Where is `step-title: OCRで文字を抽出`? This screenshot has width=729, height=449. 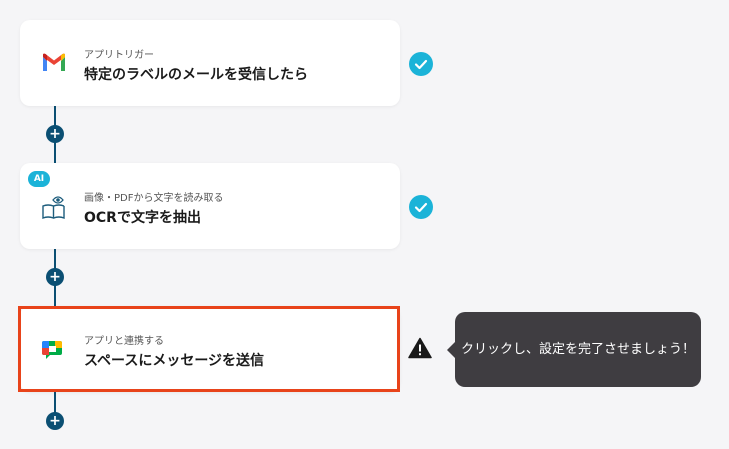
step-title: OCRで文字を抽出 is located at coordinates (142, 218).